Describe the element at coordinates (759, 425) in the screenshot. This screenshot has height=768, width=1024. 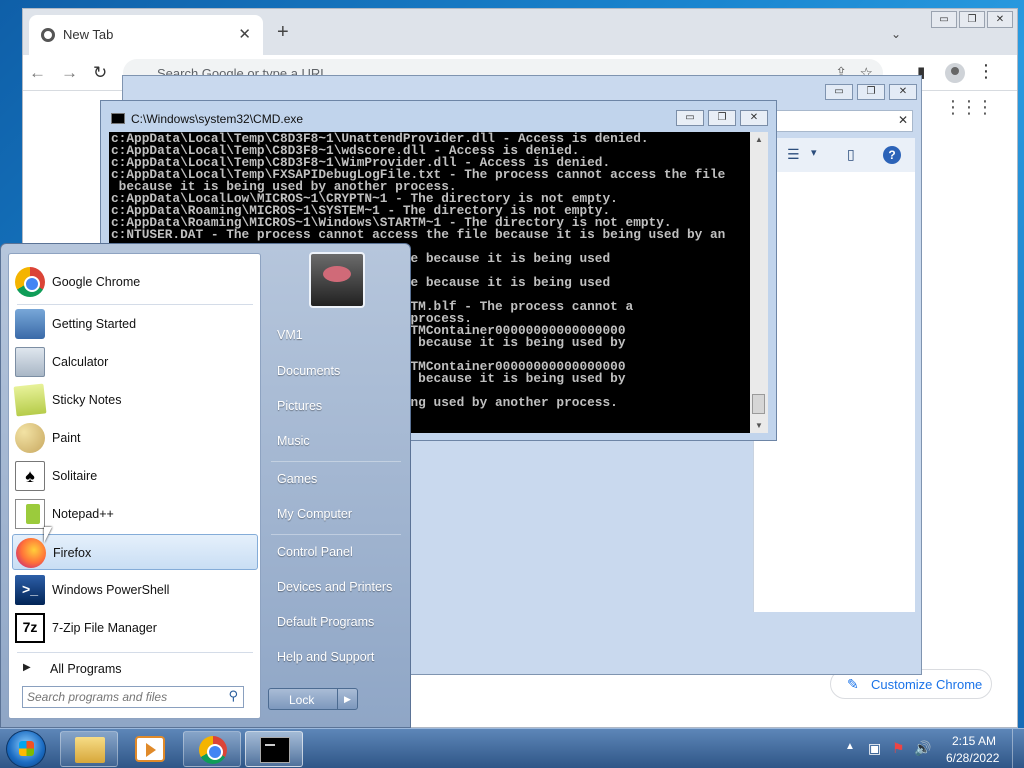
I see `scroll-down-icon: ▼` at that location.